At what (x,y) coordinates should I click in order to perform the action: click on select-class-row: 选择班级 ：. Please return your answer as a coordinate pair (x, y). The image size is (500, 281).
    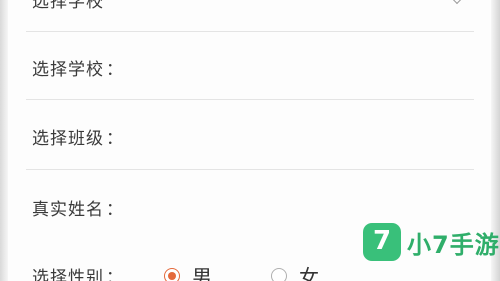
    Looking at the image, I should click on (78, 136).